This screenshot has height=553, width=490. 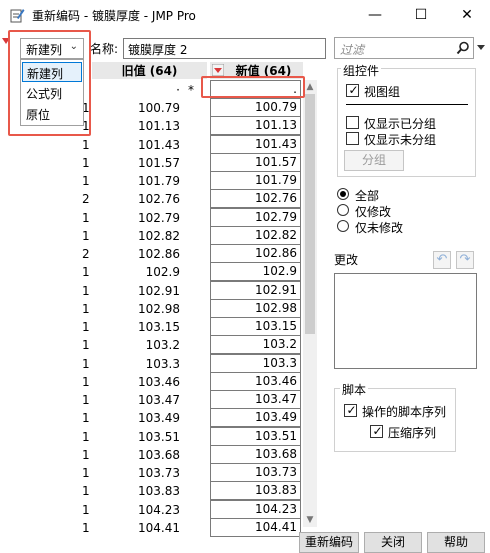 I want to click on scroll-up-icon: ▲, so click(x=310, y=87).